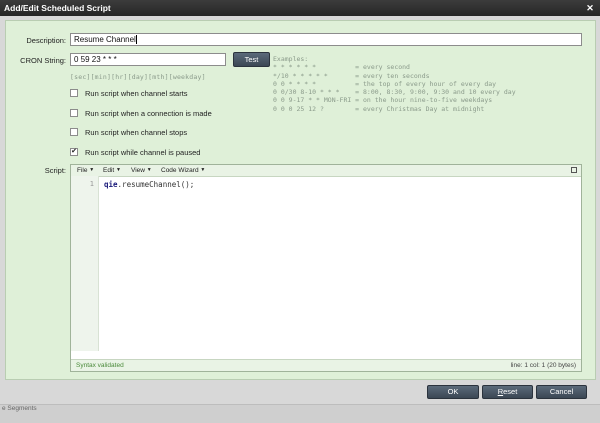 The image size is (600, 423). Describe the element at coordinates (590, 8) in the screenshot. I see `close-icon: ✕` at that location.